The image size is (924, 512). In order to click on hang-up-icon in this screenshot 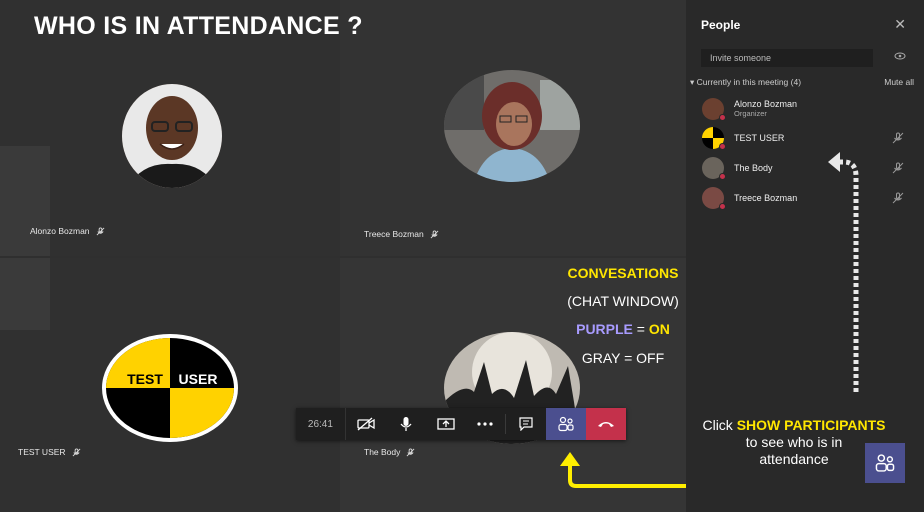, I will do `click(606, 424)`.